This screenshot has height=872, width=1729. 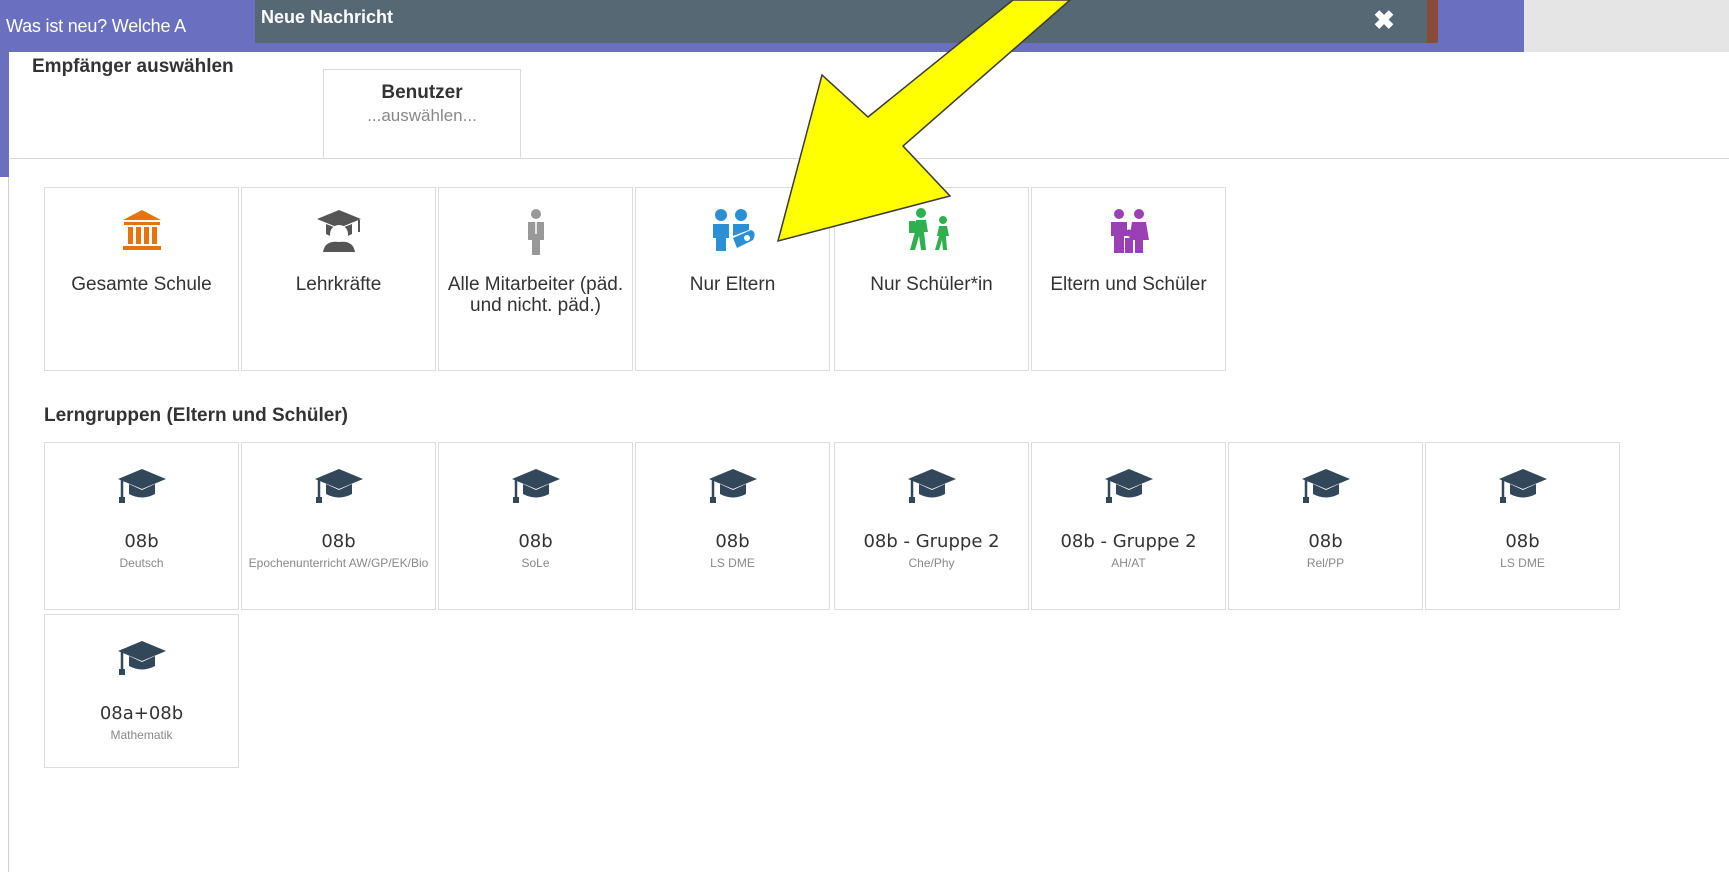 I want to click on background-topbar-right, so click(x=1626, y=26).